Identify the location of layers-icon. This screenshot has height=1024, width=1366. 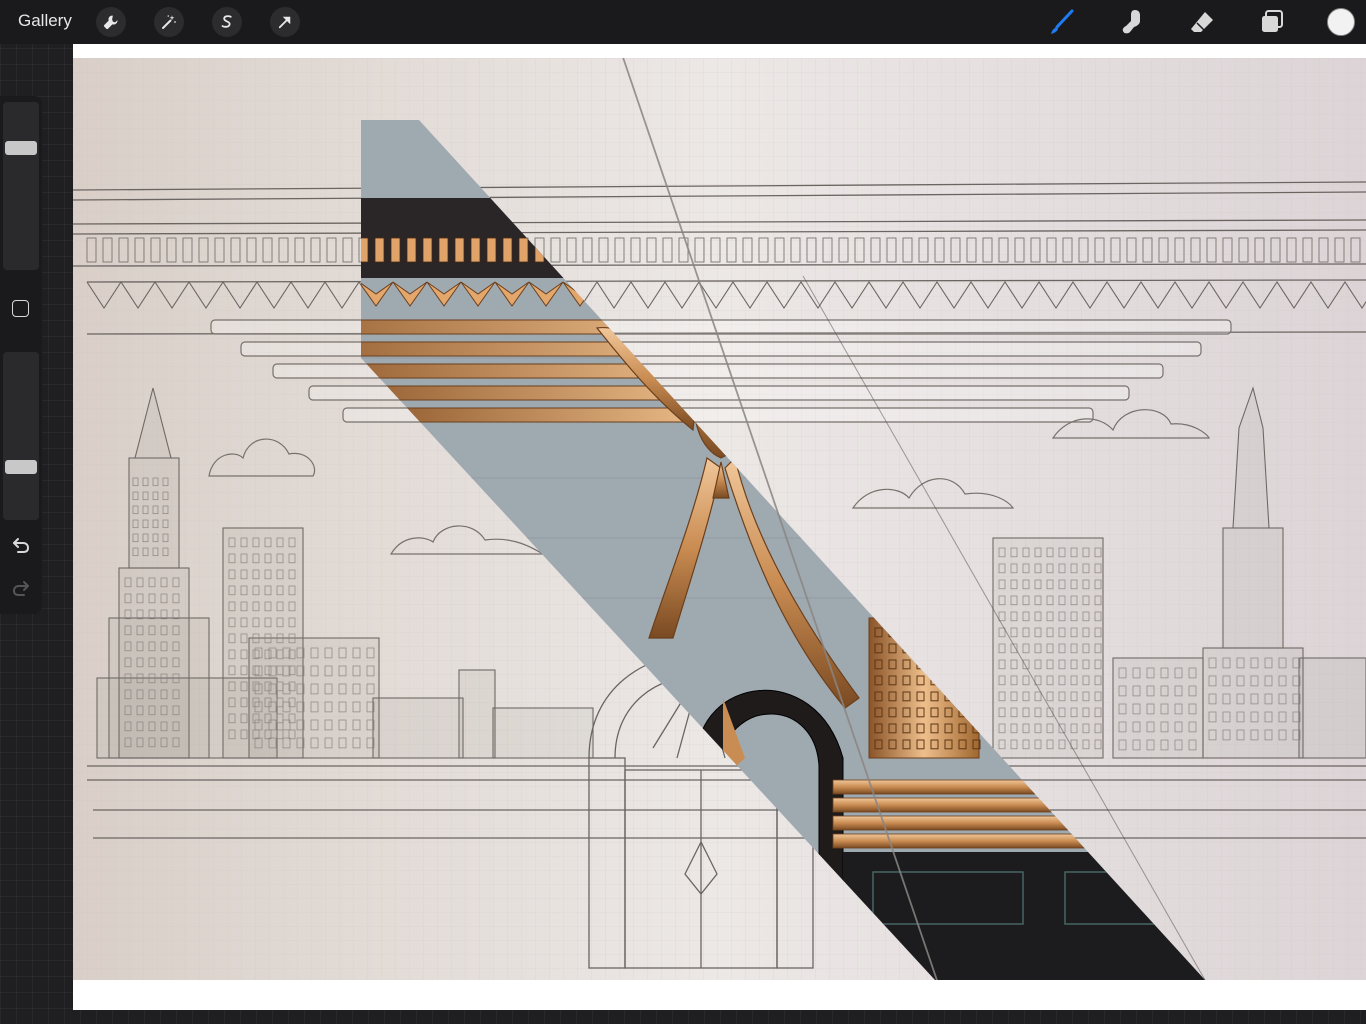
(1272, 21).